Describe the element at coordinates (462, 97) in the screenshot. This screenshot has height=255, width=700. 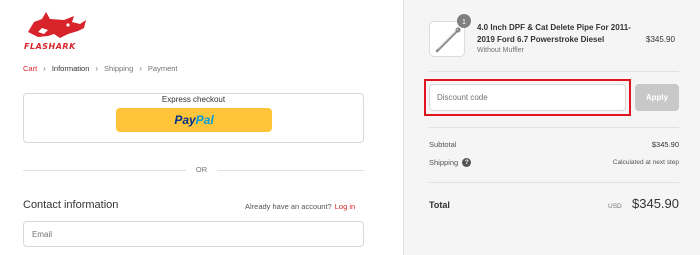
I see `discount-placeholder: Discount code` at that location.